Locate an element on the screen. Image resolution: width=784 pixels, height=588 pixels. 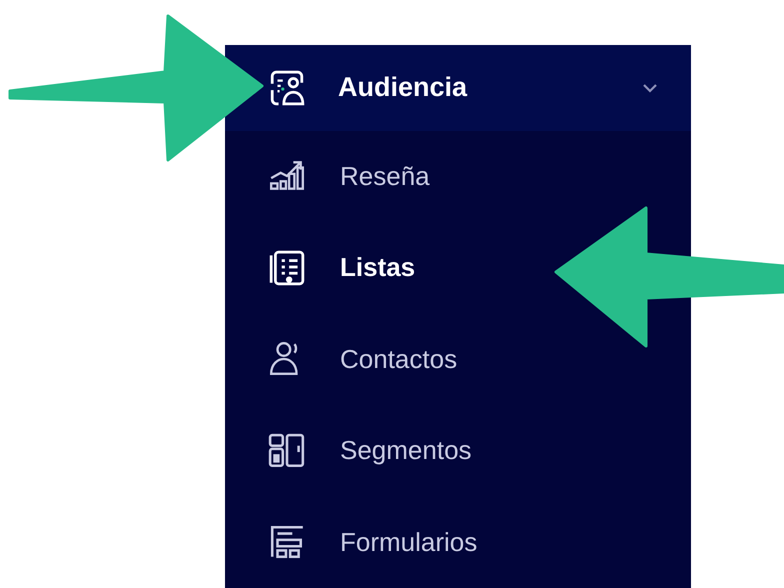
menu-item: Contactos is located at coordinates (363, 360).